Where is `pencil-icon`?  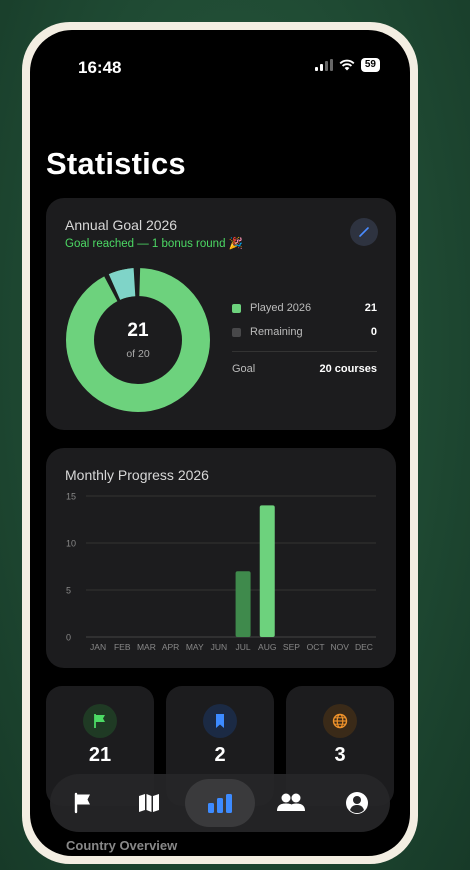 pencil-icon is located at coordinates (364, 232).